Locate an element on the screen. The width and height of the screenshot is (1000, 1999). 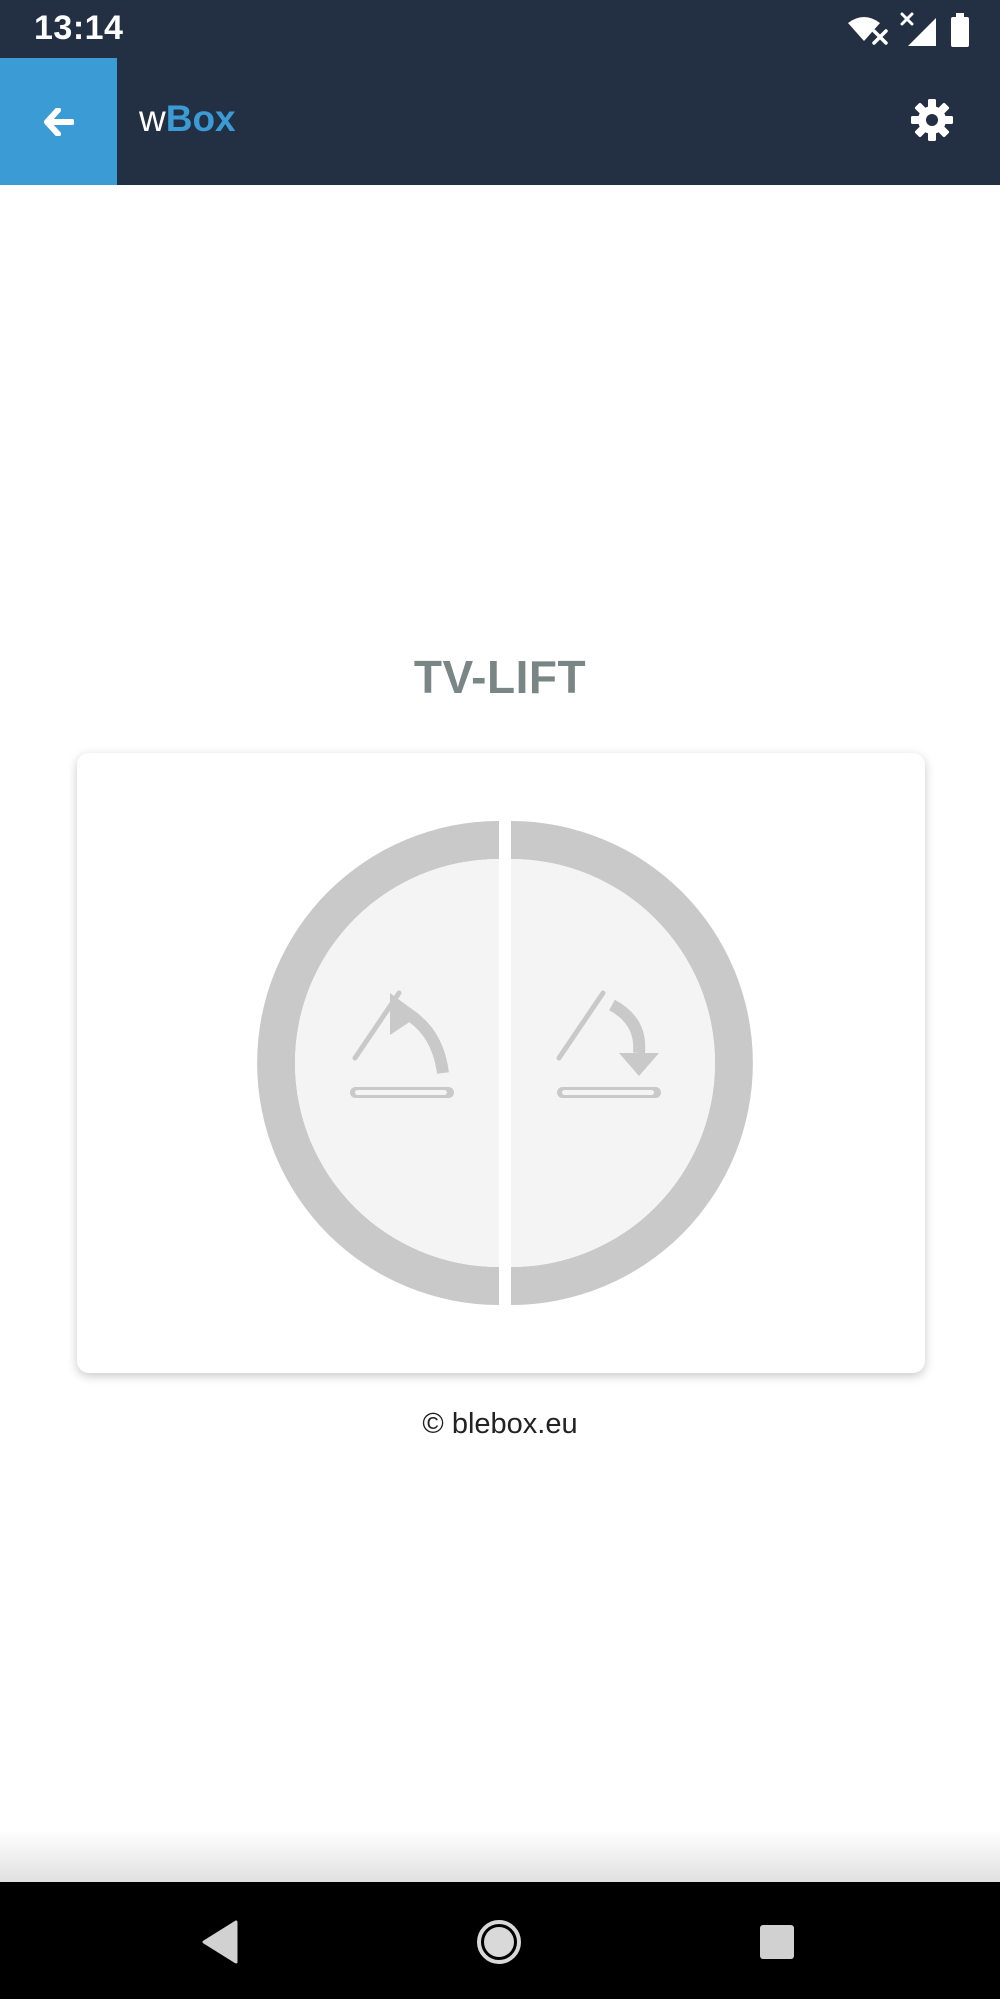
back-triangle-icon is located at coordinates (220, 1942).